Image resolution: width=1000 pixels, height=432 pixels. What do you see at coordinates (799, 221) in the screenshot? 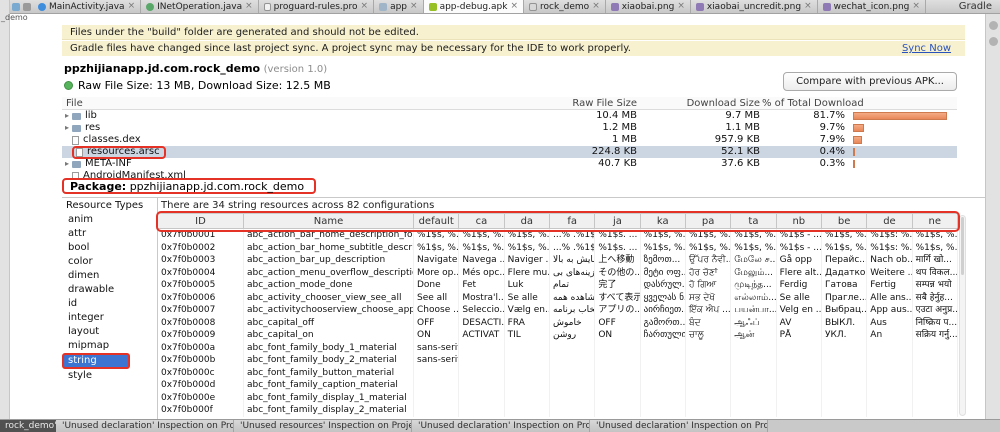
I see `column-header-nb: nb` at bounding box center [799, 221].